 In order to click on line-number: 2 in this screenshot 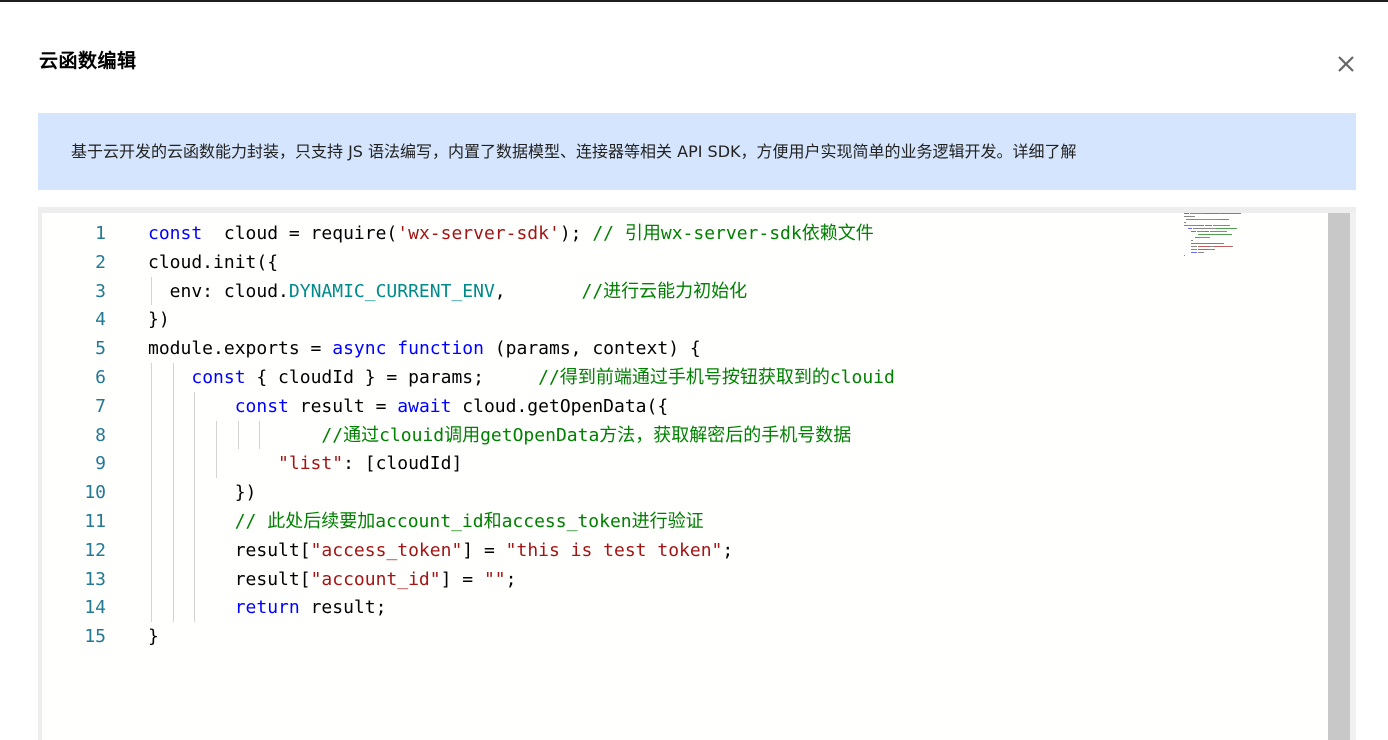, I will do `click(100, 262)`.